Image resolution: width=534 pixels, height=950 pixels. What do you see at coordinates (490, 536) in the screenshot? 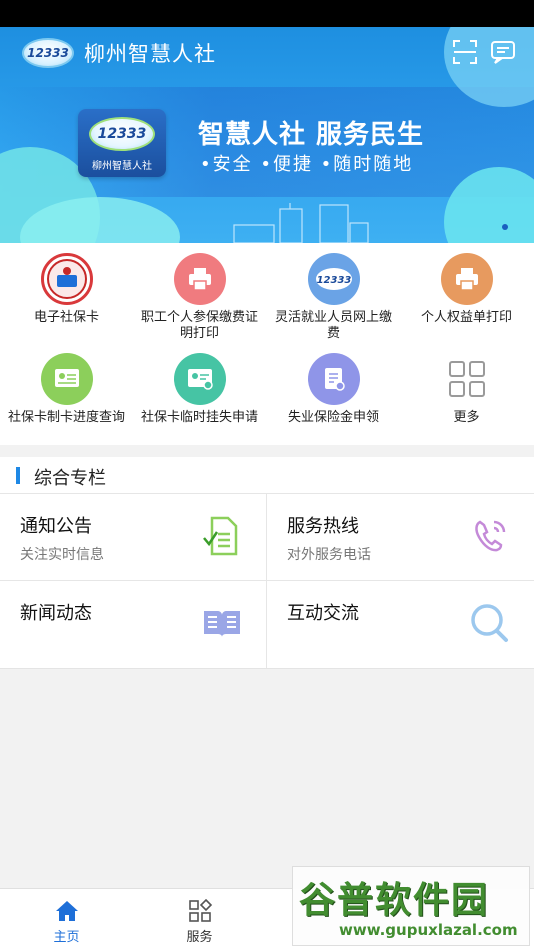
I see `phone-call-icon` at bounding box center [490, 536].